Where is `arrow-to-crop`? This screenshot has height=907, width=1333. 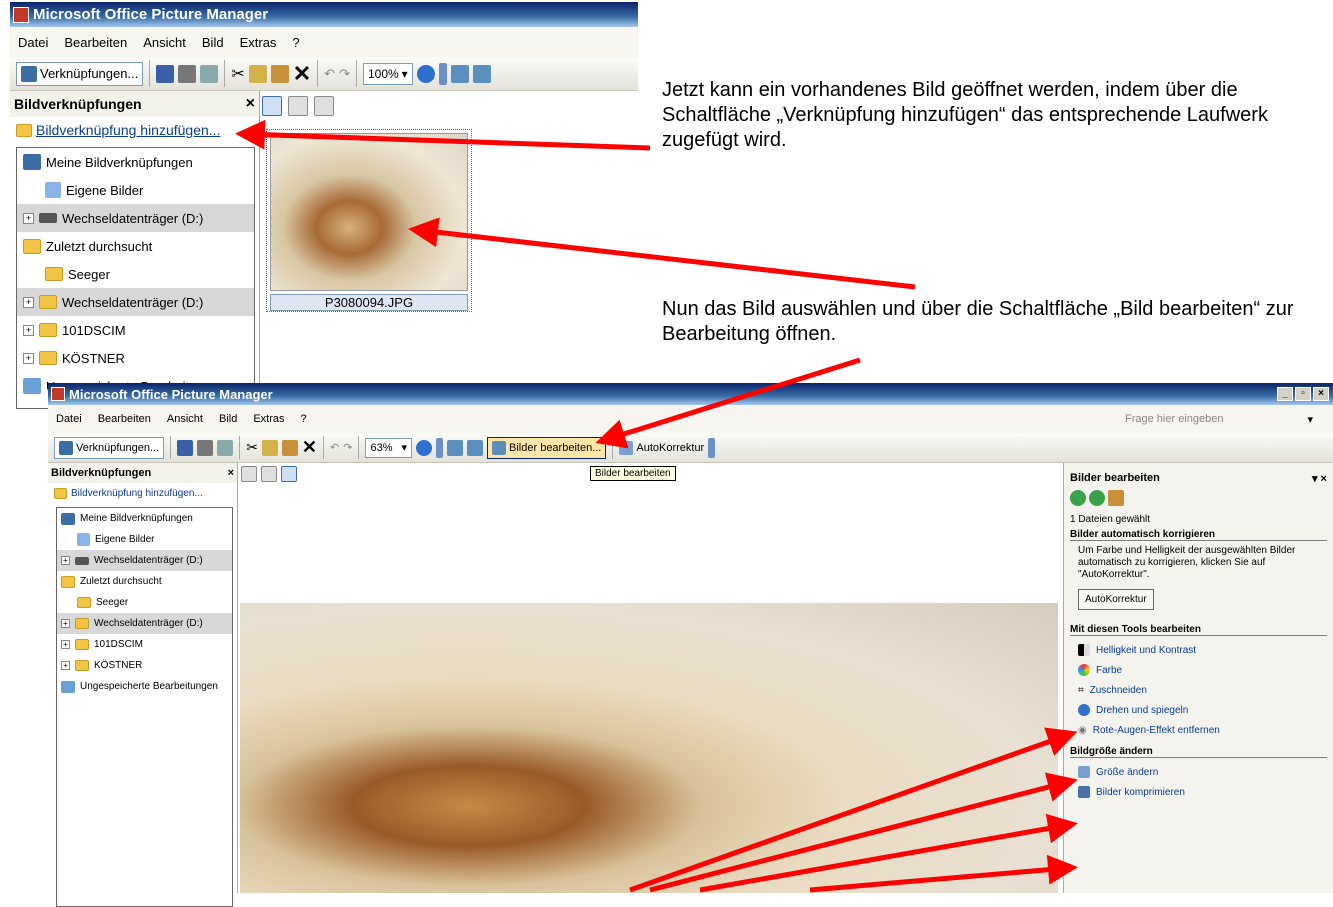
arrow-to-crop is located at coordinates (853, 810).